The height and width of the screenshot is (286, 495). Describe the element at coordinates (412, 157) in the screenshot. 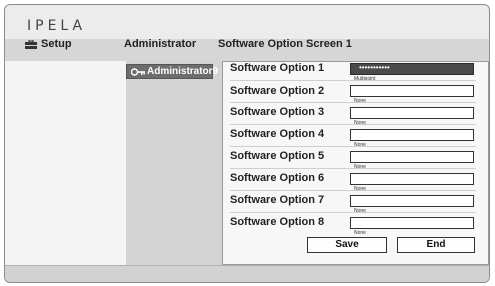

I see `option-5-field` at that location.